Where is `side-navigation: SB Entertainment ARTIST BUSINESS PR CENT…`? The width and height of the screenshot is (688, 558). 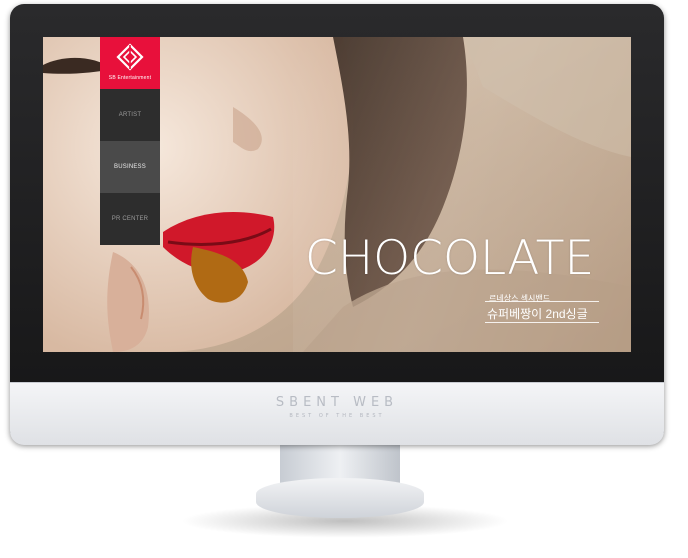
side-navigation: SB Entertainment ARTIST BUSINESS PR CENT… is located at coordinates (130, 141).